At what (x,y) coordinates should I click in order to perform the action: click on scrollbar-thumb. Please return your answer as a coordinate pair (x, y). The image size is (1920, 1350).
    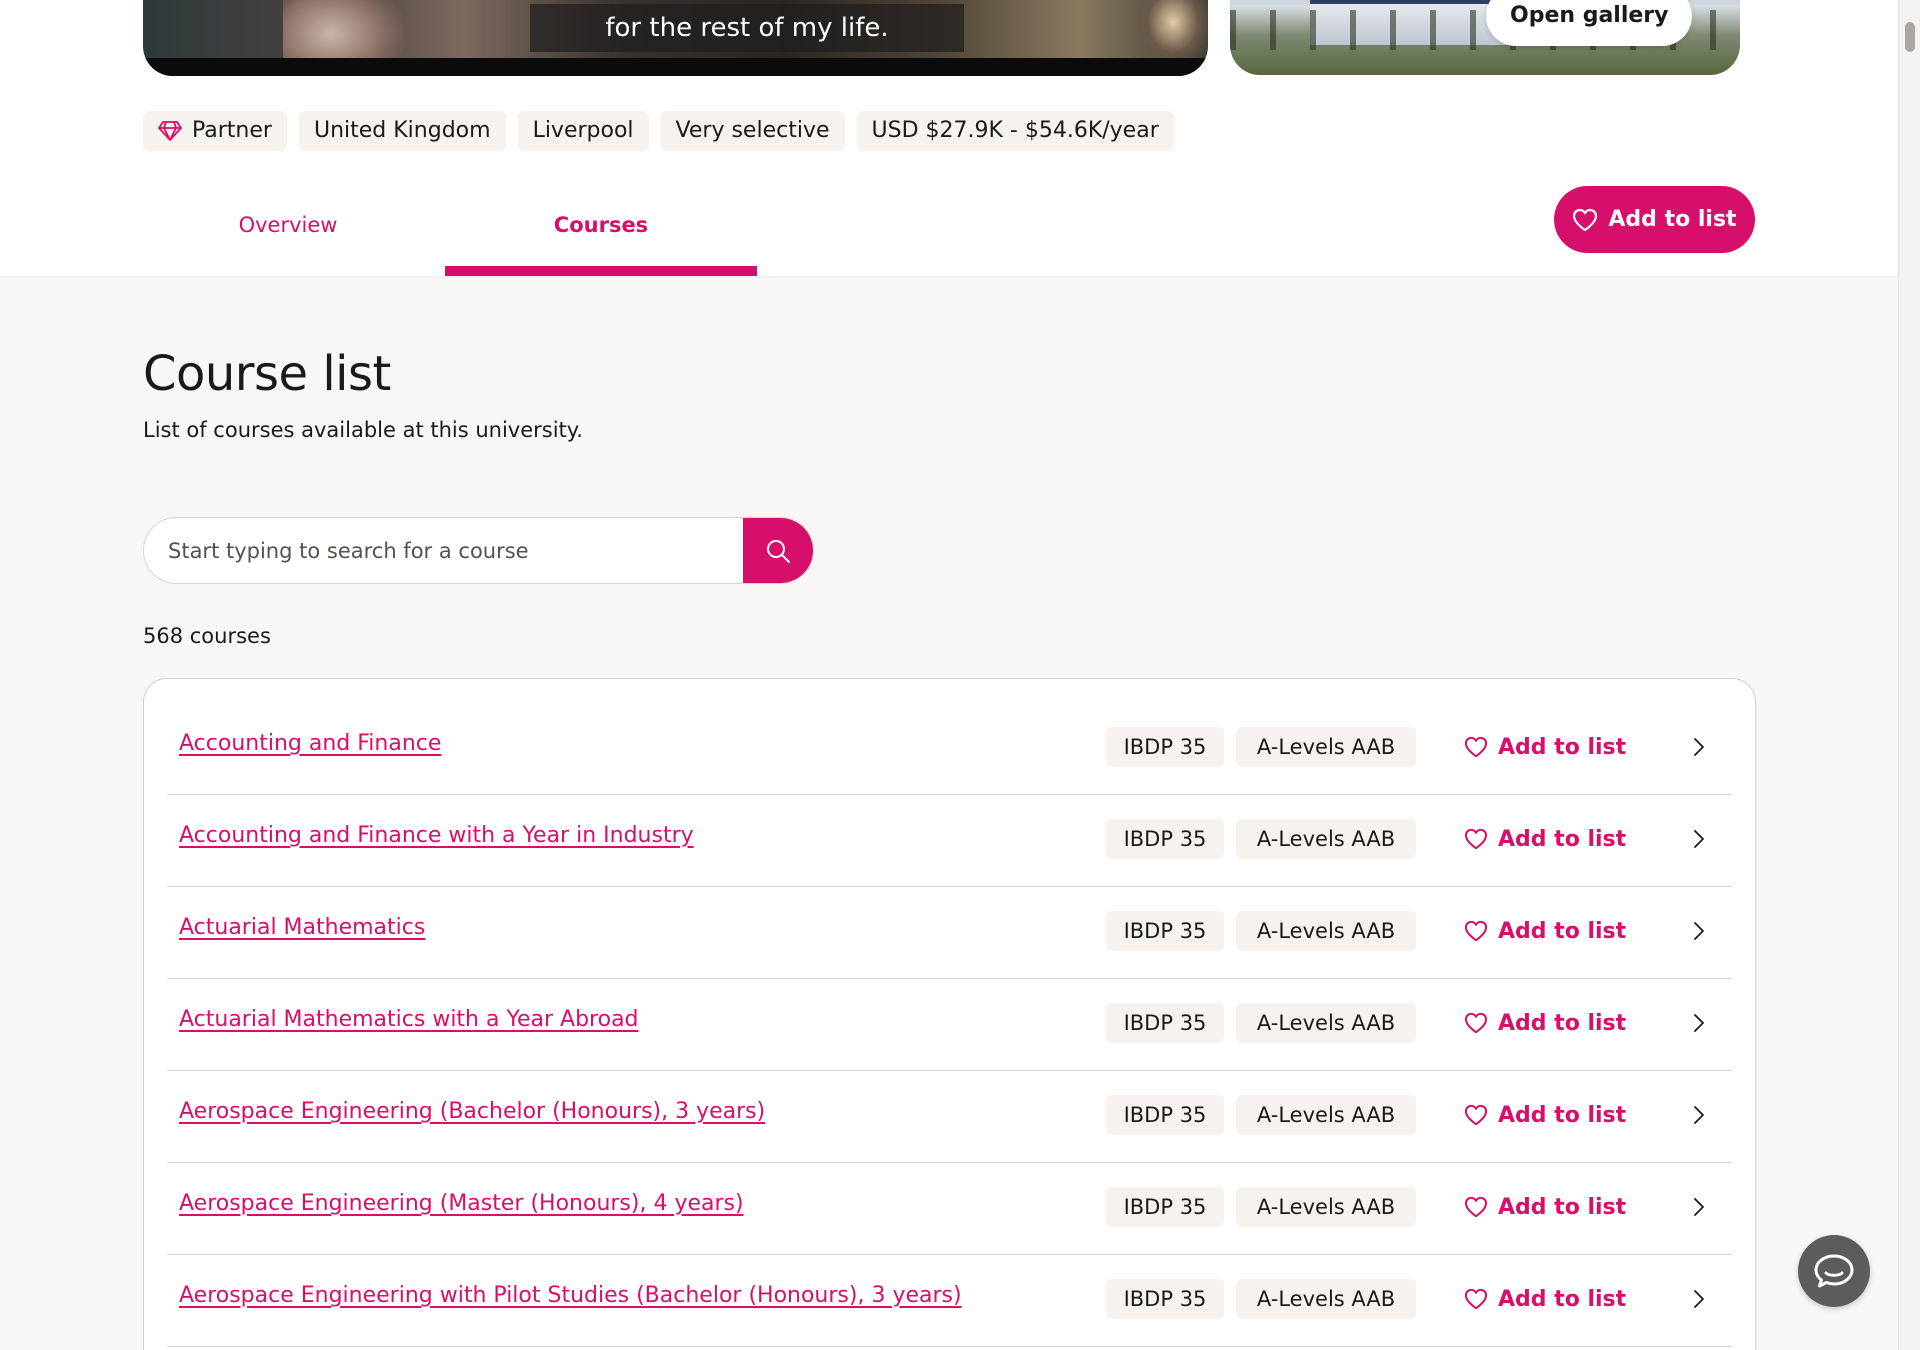
    Looking at the image, I should click on (1910, 37).